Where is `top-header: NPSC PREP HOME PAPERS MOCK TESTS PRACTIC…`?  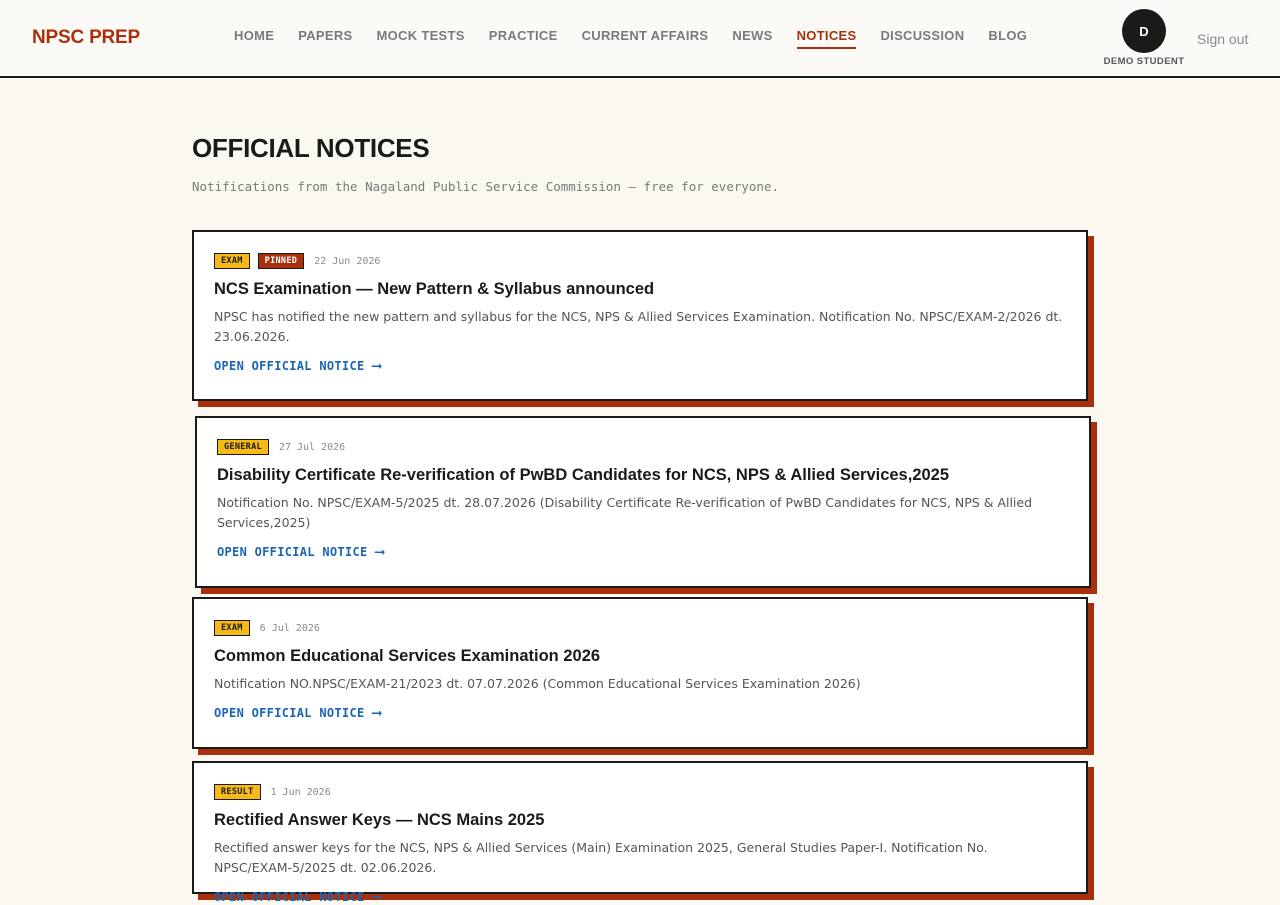
top-header: NPSC PREP HOME PAPERS MOCK TESTS PRACTIC… is located at coordinates (640, 39).